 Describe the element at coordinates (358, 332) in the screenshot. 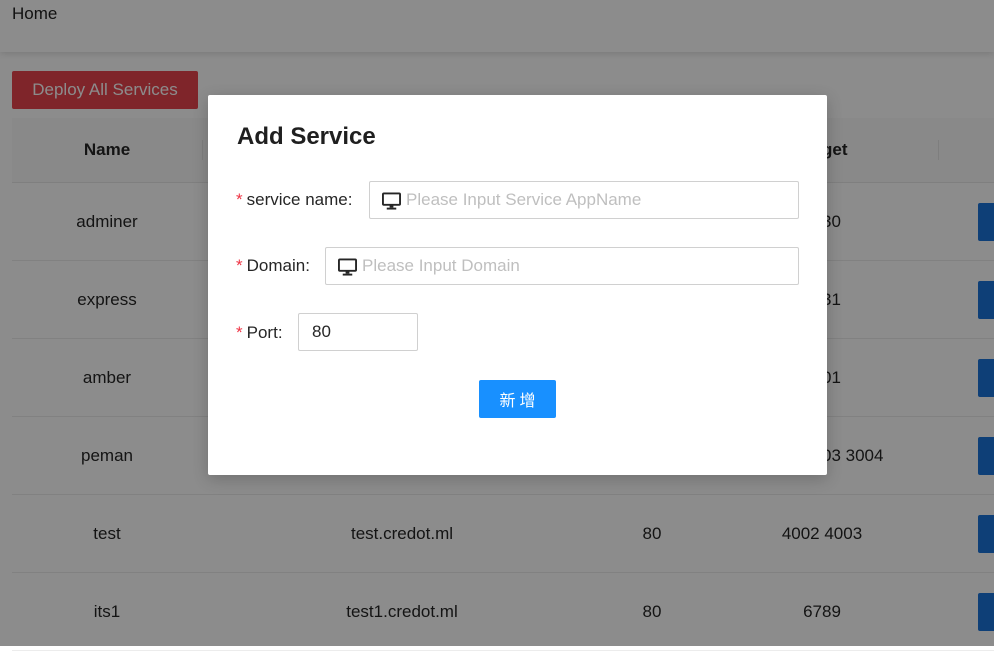

I see `port-input` at that location.